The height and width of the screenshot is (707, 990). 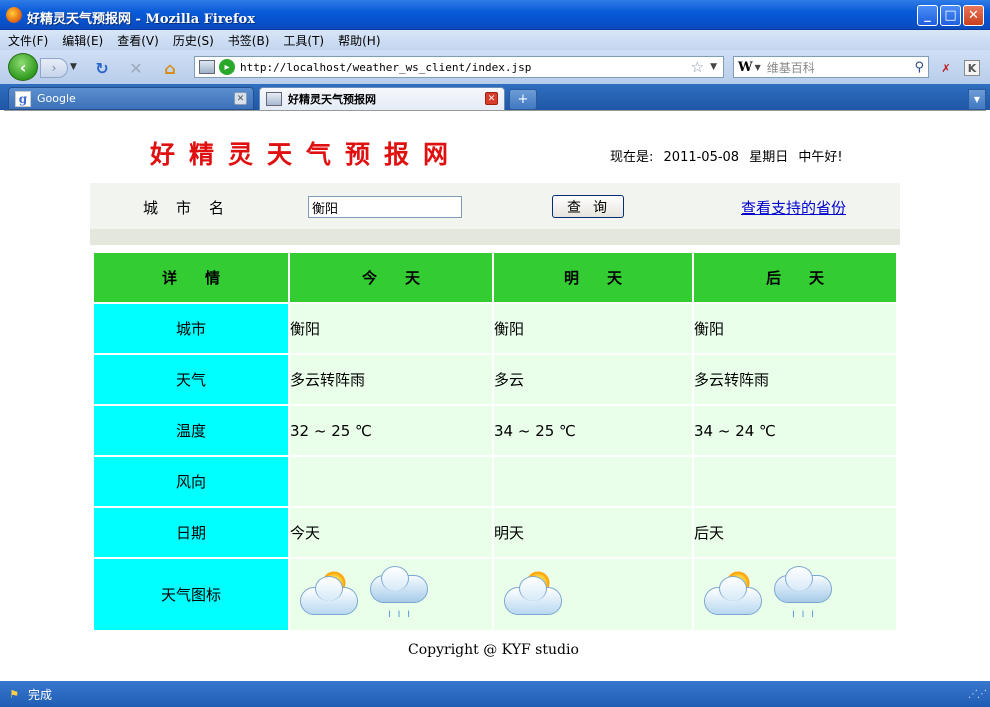 What do you see at coordinates (28, 40) in the screenshot?
I see `menu-file: 文件(F)` at bounding box center [28, 40].